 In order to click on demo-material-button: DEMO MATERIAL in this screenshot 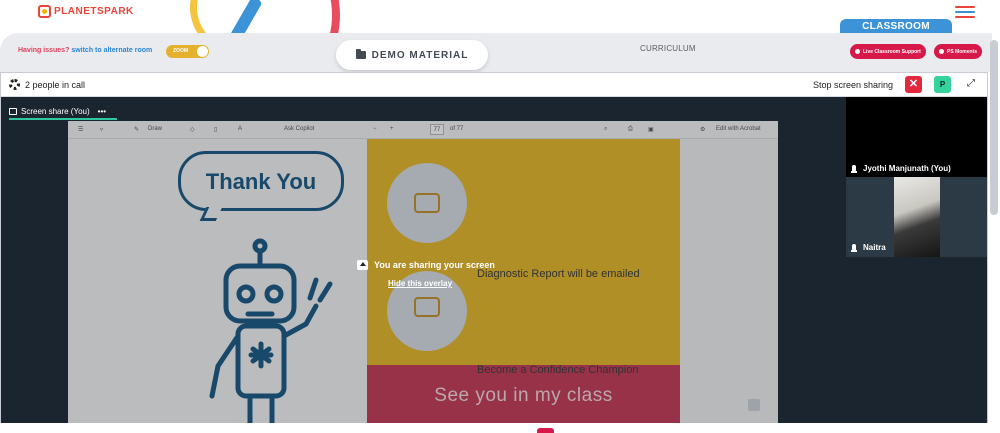, I will do `click(412, 55)`.